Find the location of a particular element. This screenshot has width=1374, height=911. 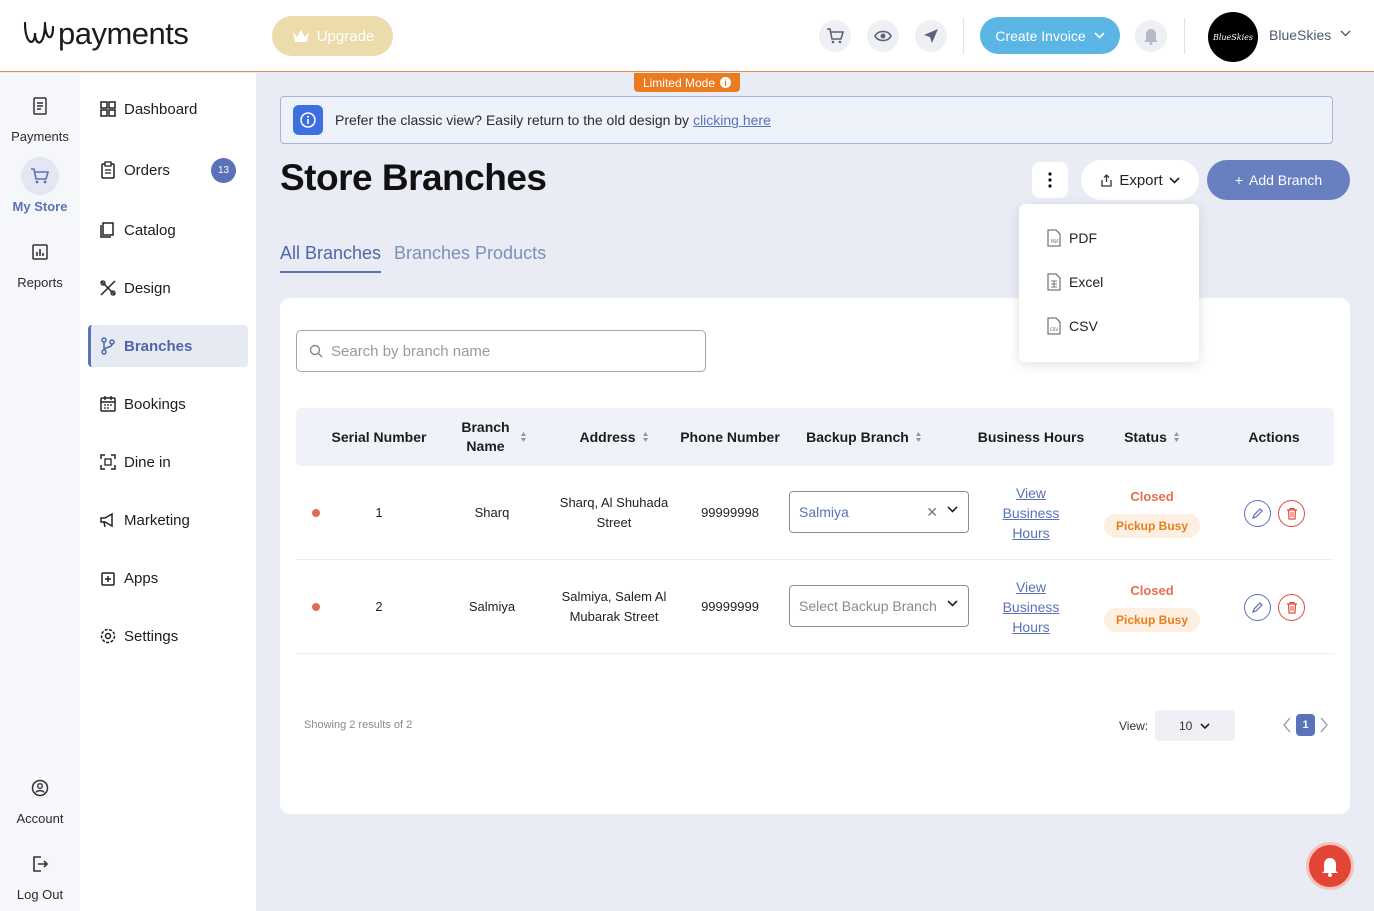

status-dot is located at coordinates (316, 513).